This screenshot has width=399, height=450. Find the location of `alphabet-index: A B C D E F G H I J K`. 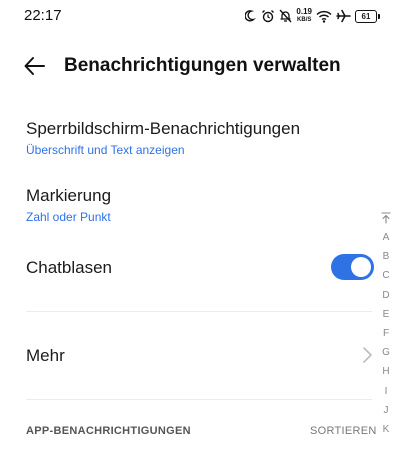

alphabet-index: A B C D E F G H I J K is located at coordinates (386, 325).